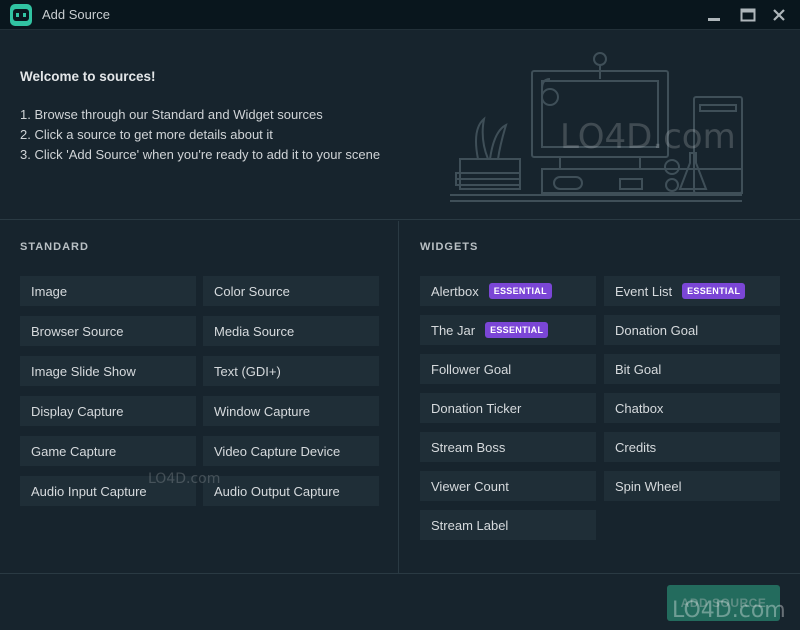 The width and height of the screenshot is (800, 630). Describe the element at coordinates (644, 291) in the screenshot. I see `widget-label: Event List` at that location.